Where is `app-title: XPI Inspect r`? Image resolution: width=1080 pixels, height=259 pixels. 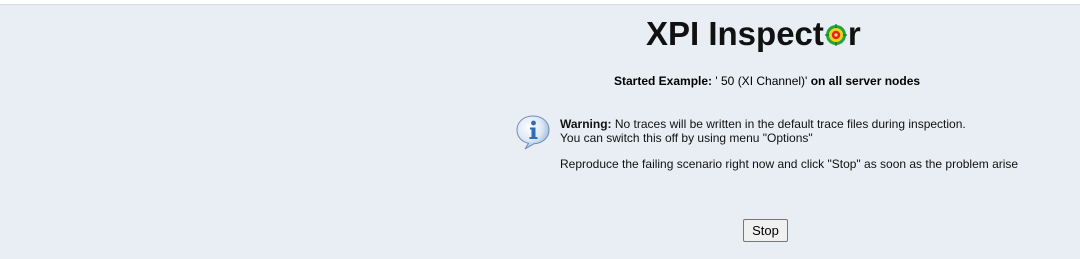 app-title: XPI Inspect r is located at coordinates (753, 34).